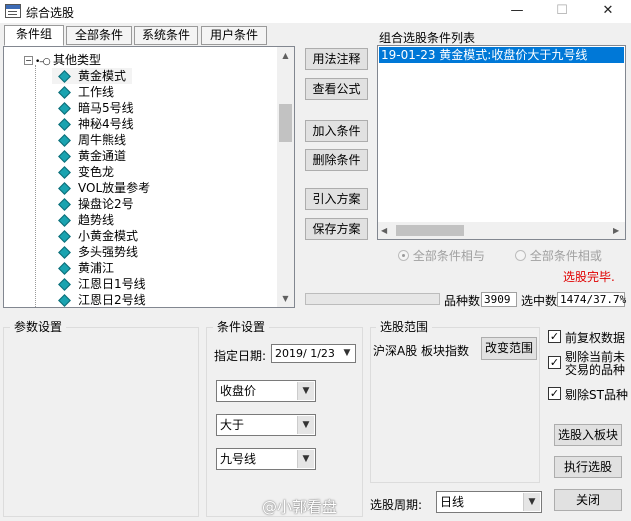 The width and height of the screenshot is (631, 521). What do you see at coordinates (430, 230) in the screenshot?
I see `hscroll-thumb` at bounding box center [430, 230].